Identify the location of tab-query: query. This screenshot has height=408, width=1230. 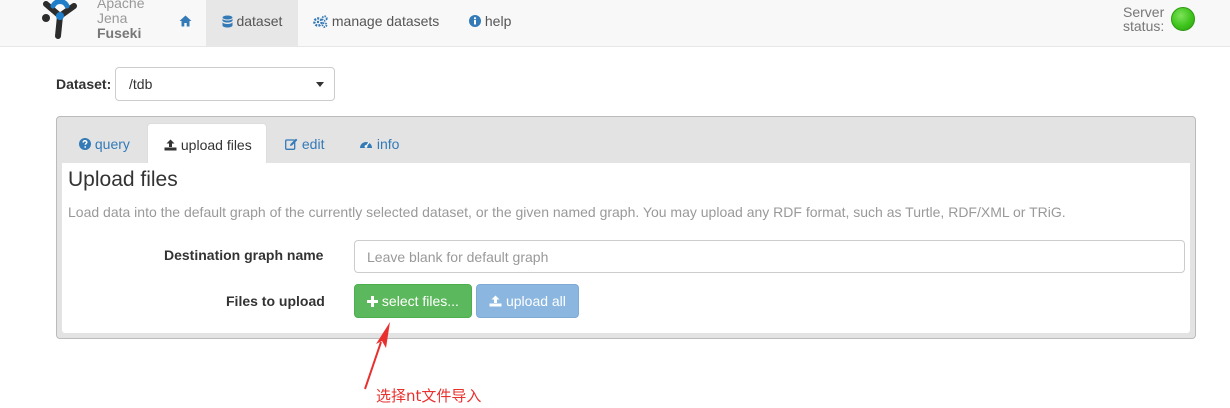
(104, 144).